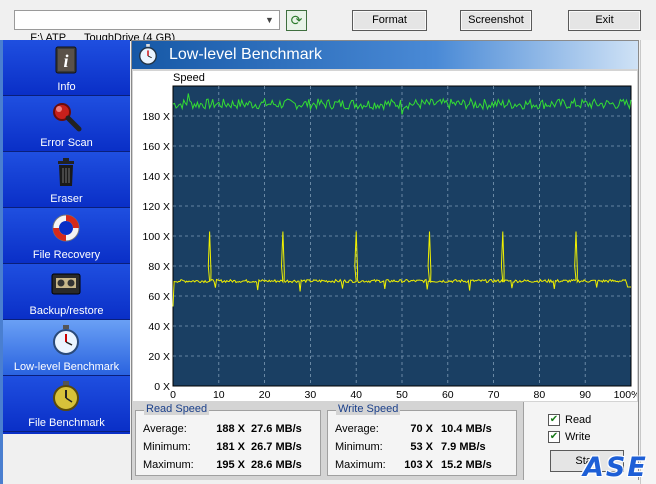 The width and height of the screenshot is (656, 484). I want to click on x-tick-label: 100%, so click(625, 395).